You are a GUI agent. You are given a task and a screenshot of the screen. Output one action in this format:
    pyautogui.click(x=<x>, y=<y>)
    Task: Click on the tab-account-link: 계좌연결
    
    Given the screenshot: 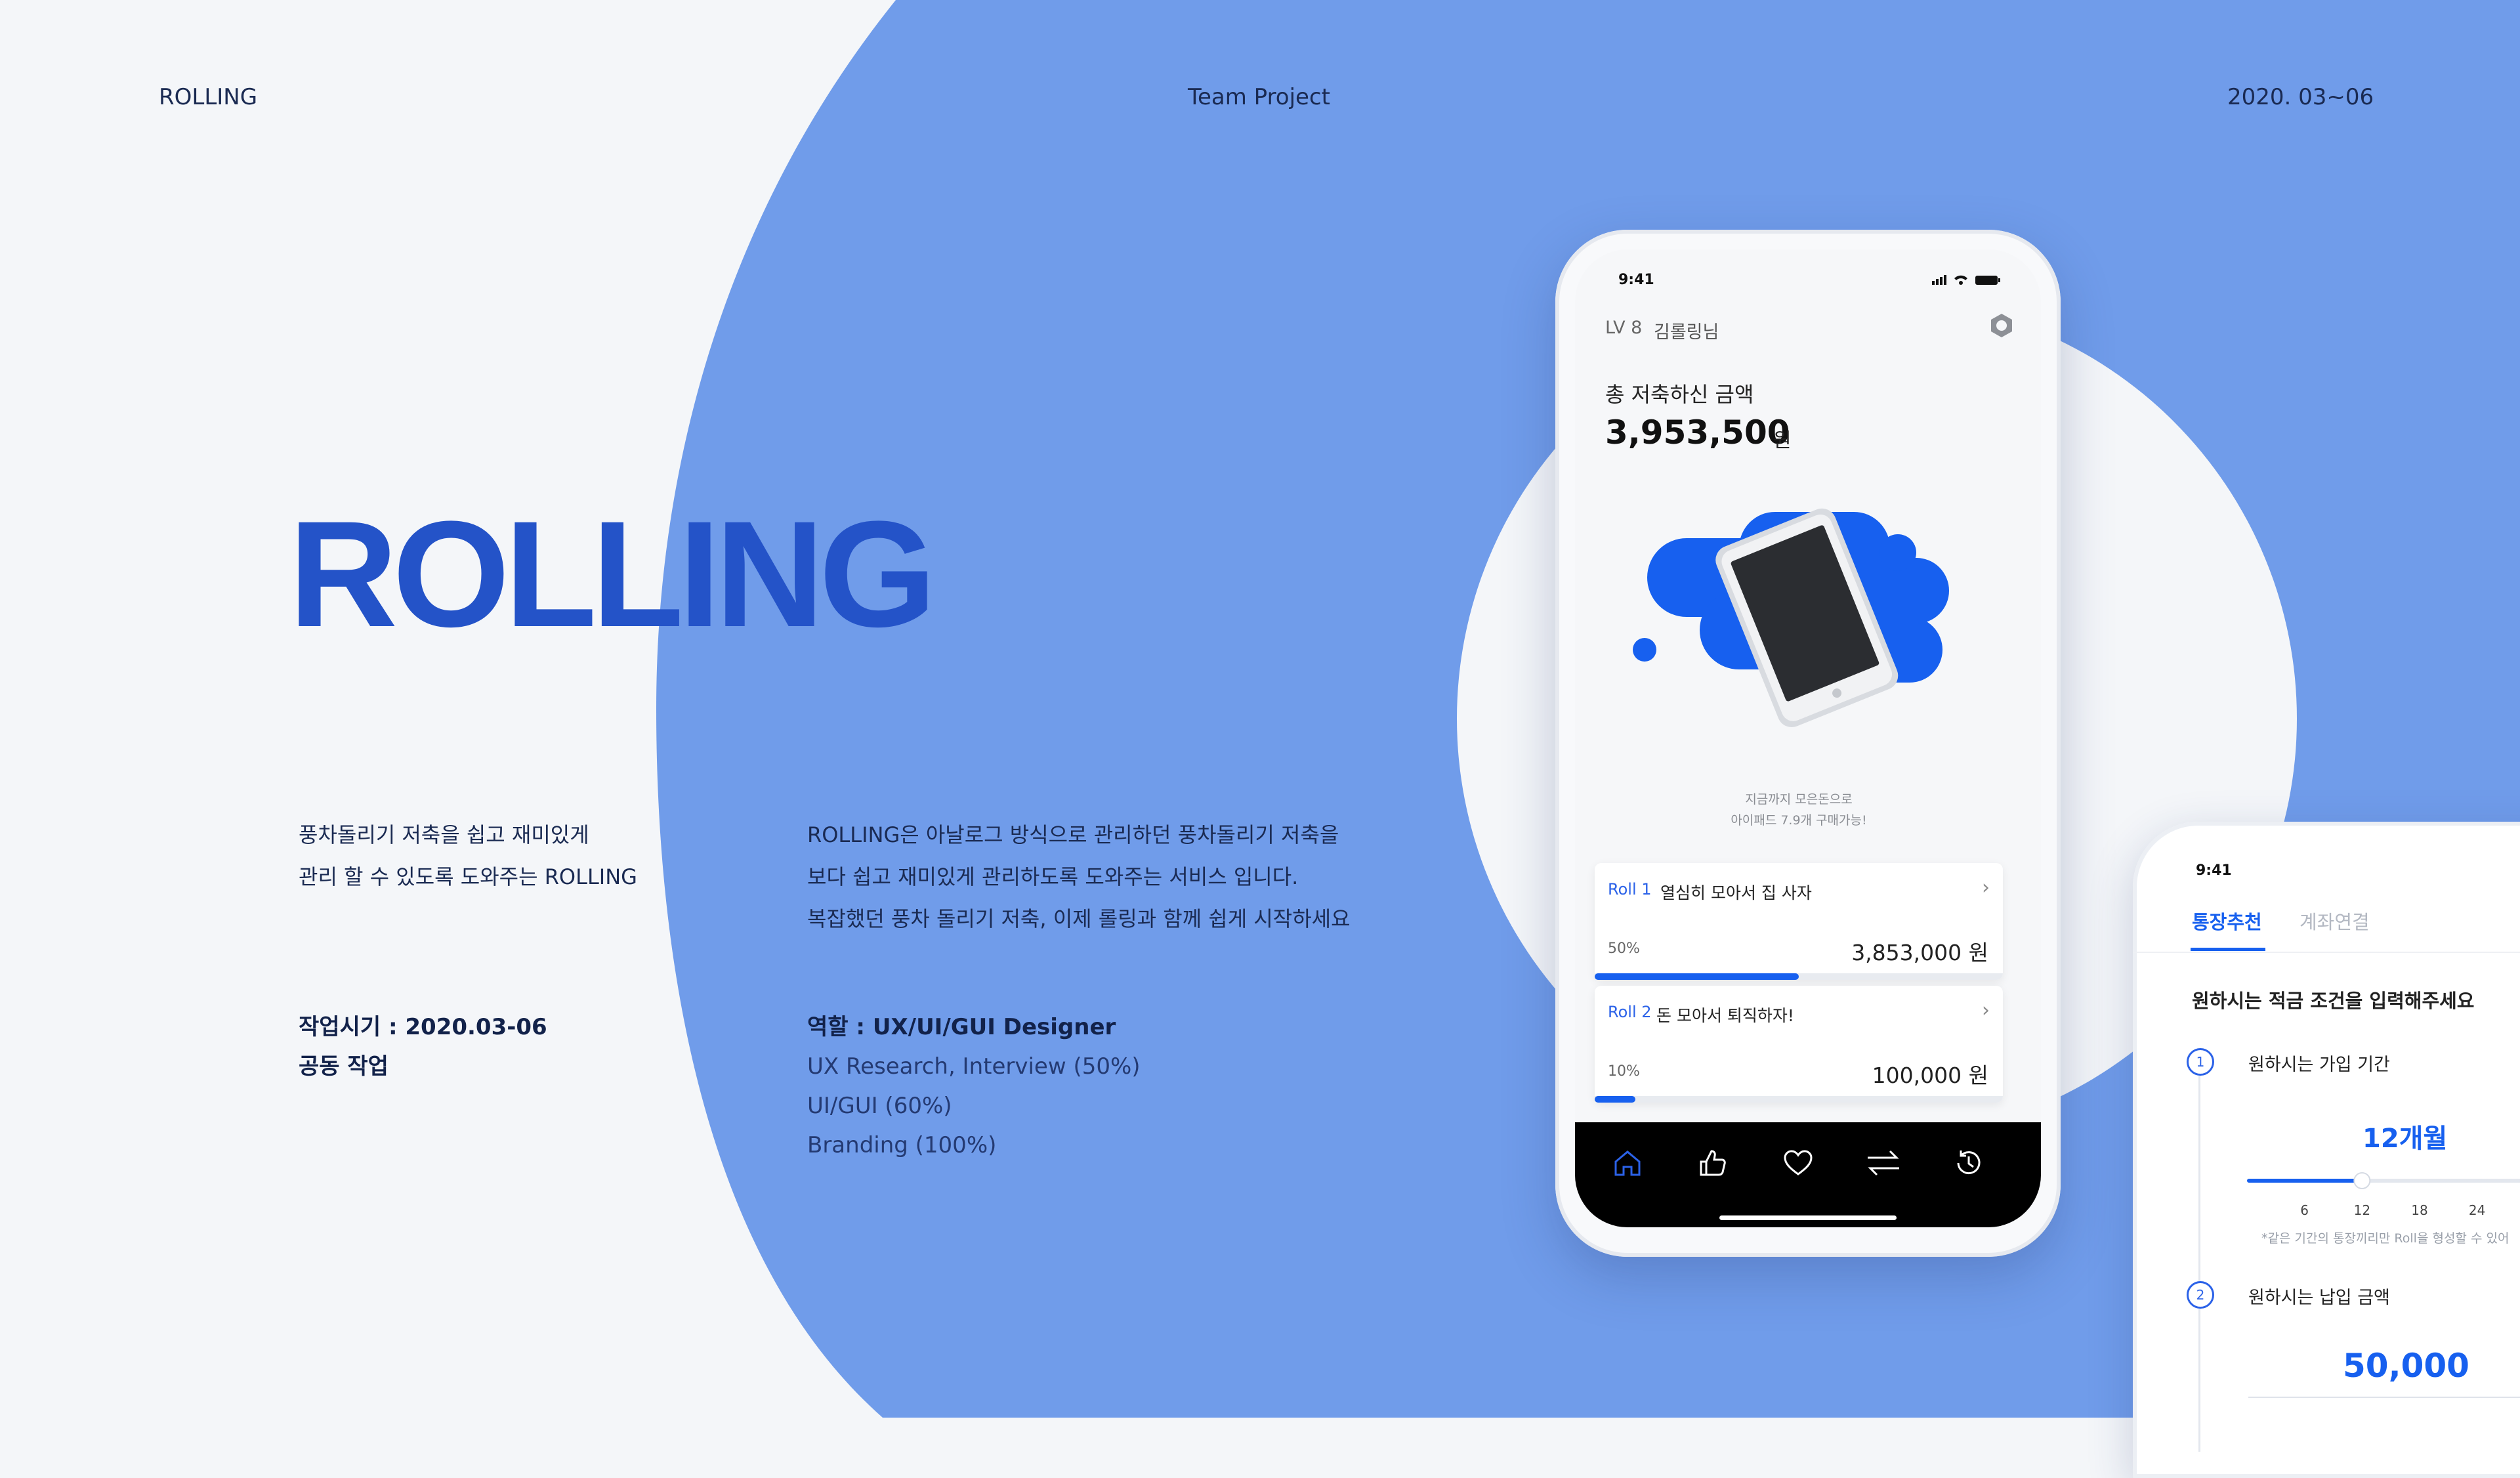 What is the action you would take?
    pyautogui.click(x=2335, y=921)
    